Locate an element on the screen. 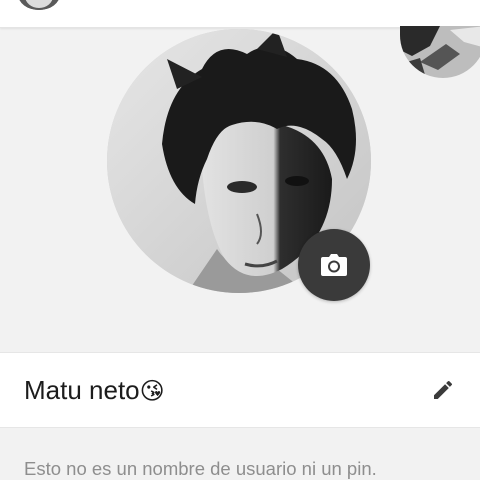 This screenshot has width=480, height=480. camera-icon is located at coordinates (334, 265).